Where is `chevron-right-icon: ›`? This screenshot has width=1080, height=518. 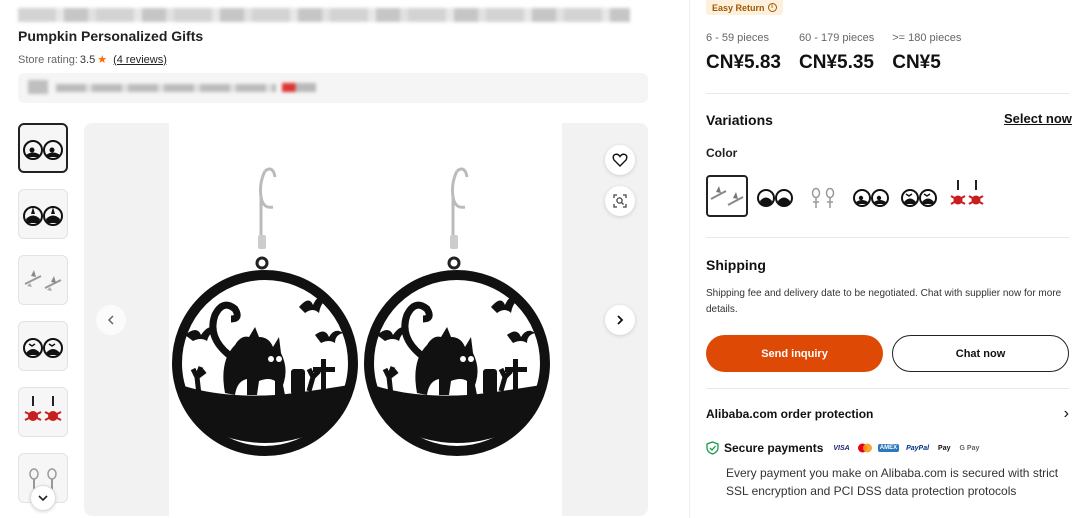
chevron-right-icon: › is located at coordinates (1066, 413).